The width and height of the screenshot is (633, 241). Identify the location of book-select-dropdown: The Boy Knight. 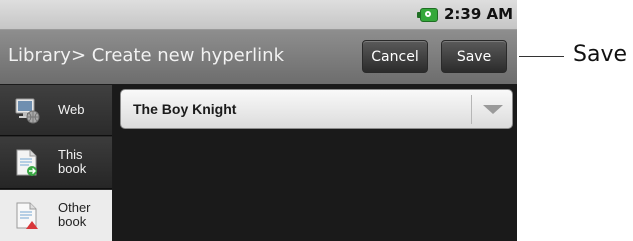
(316, 109).